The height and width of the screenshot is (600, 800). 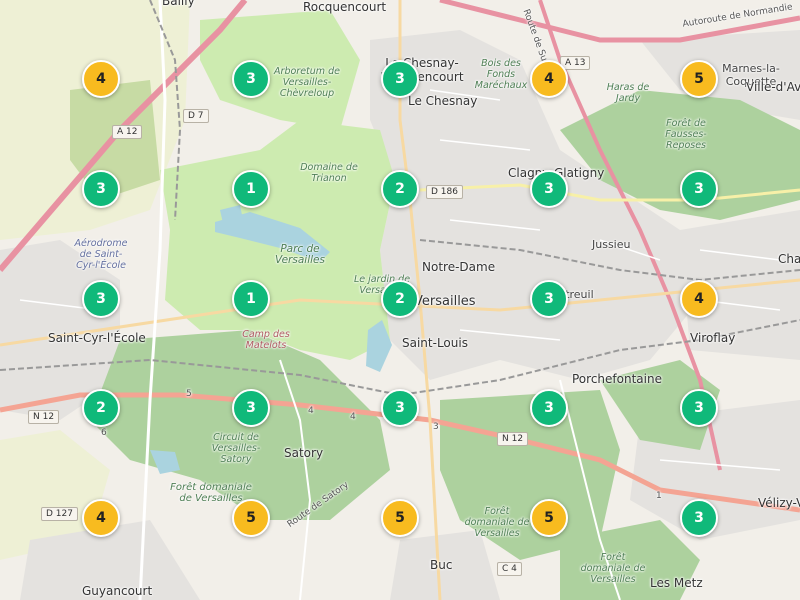 What do you see at coordinates (196, 116) in the screenshot?
I see `road-shield-d7: D 7` at bounding box center [196, 116].